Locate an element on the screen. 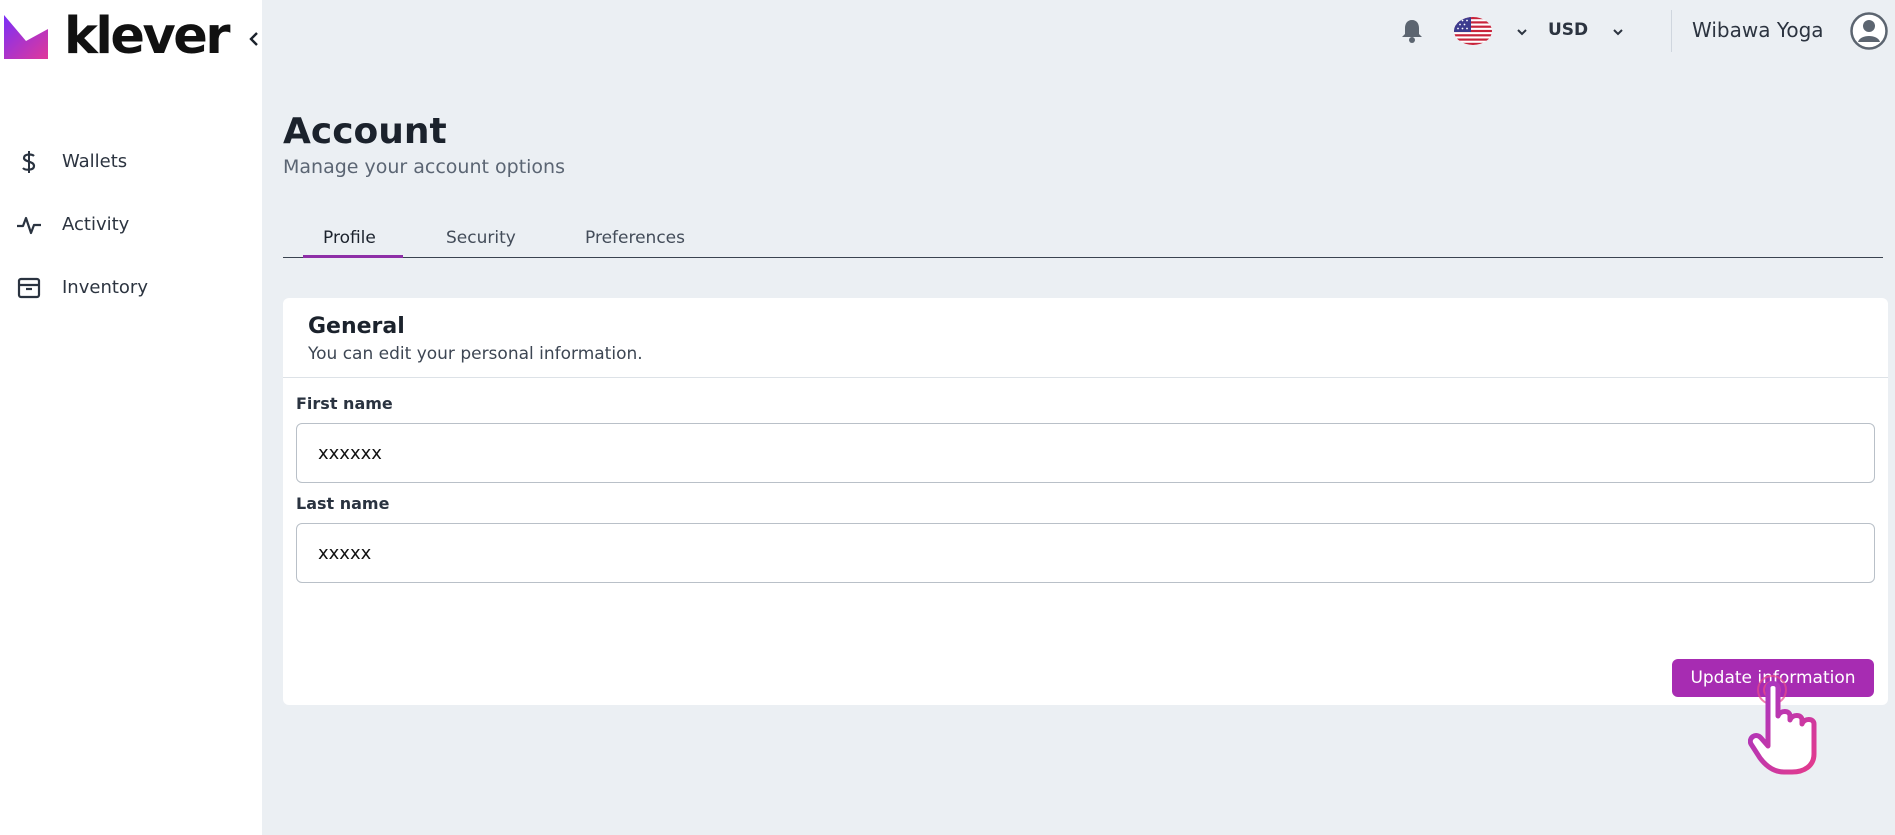  first-name-input is located at coordinates (1085, 453).